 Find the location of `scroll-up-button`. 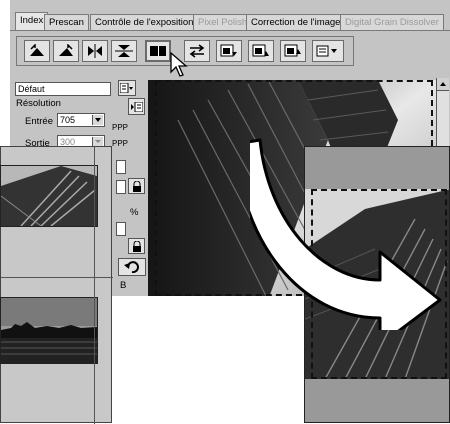

scroll-up-button is located at coordinates (443, 84).